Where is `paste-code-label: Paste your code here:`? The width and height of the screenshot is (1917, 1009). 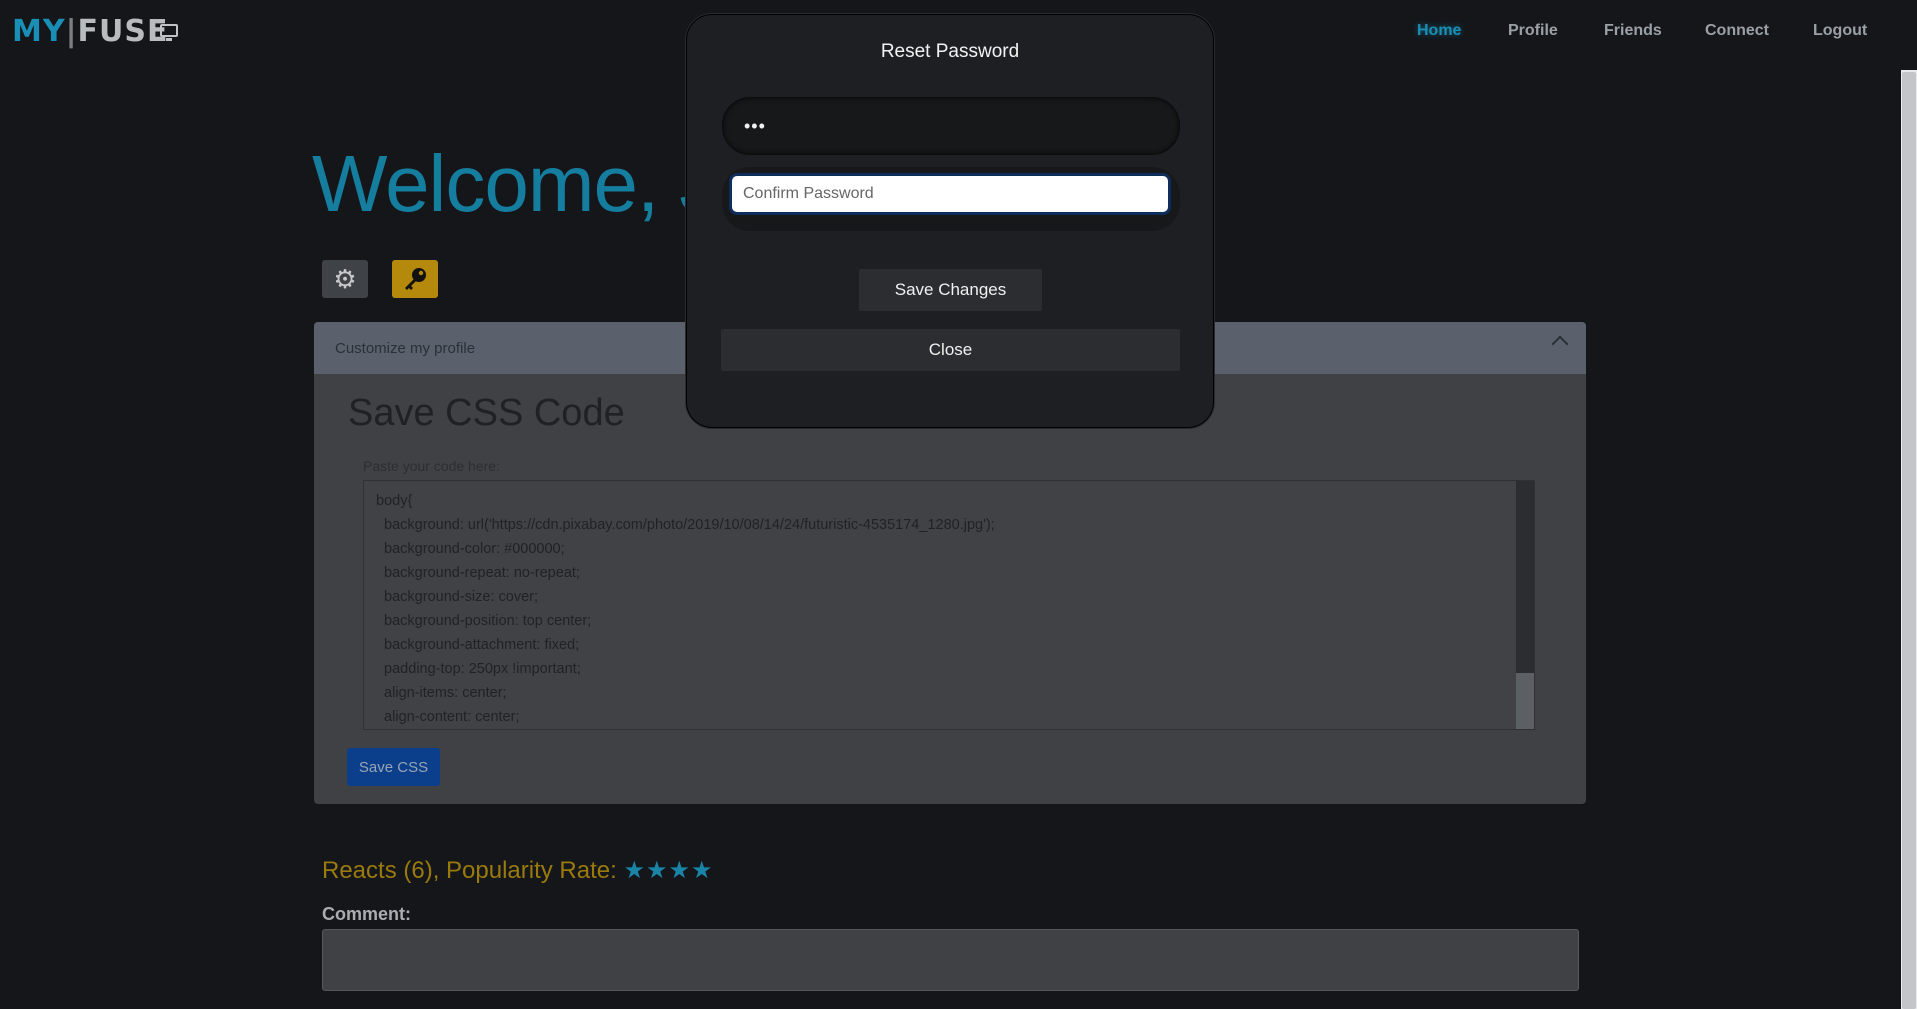 paste-code-label: Paste your code here: is located at coordinates (431, 466).